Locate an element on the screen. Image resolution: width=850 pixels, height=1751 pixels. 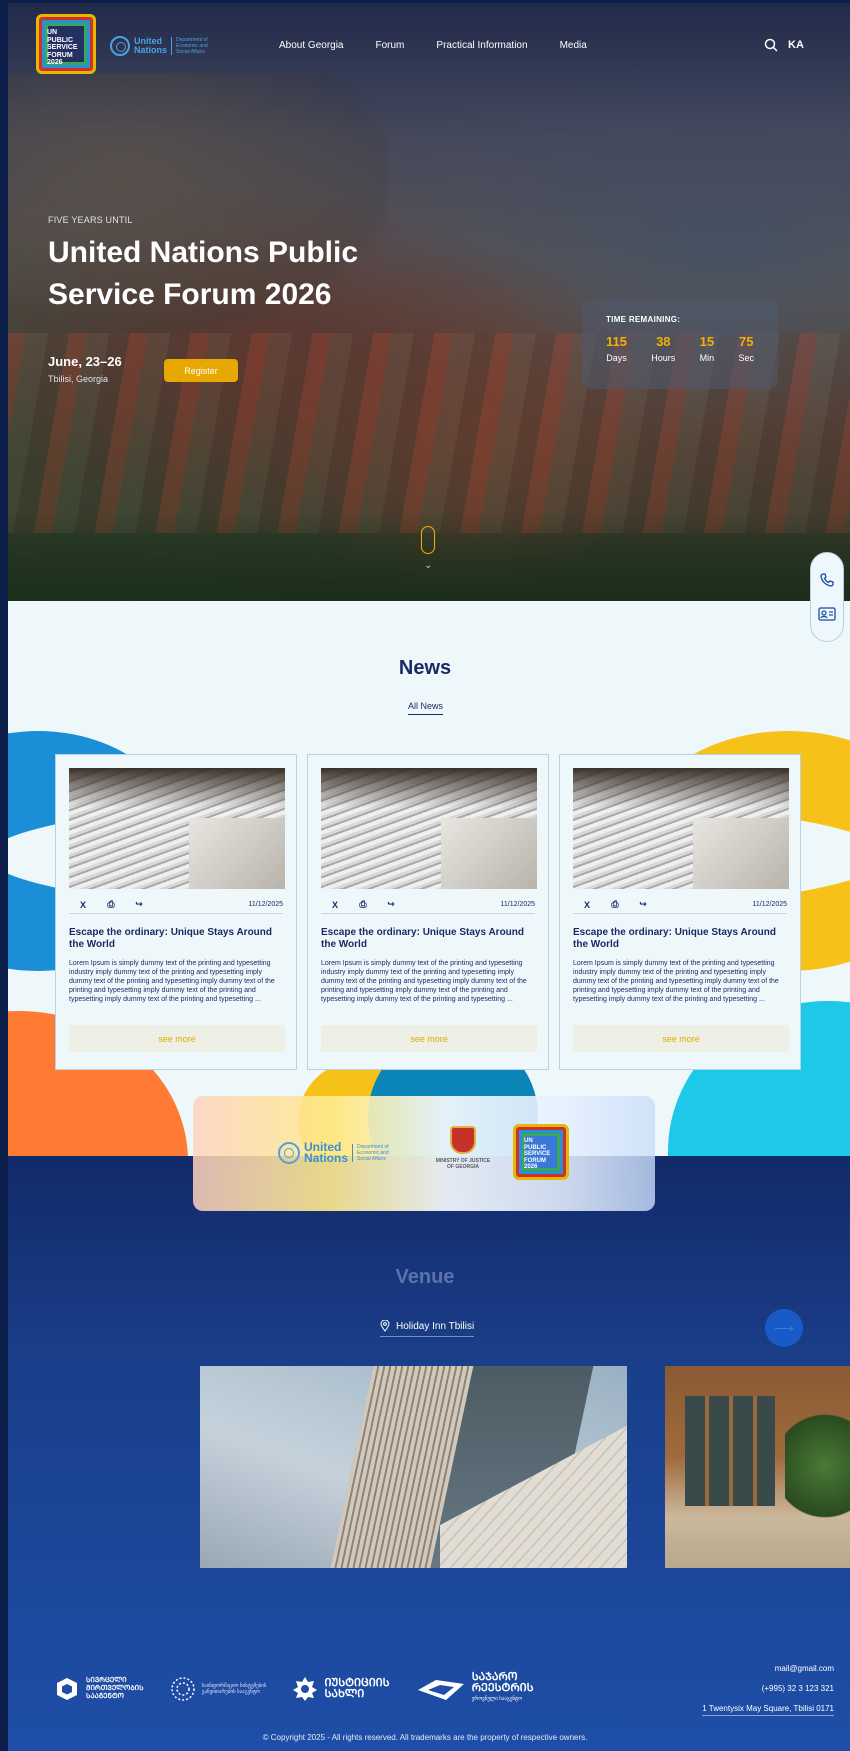
all-news-link: All News is located at coordinates (426, 708).